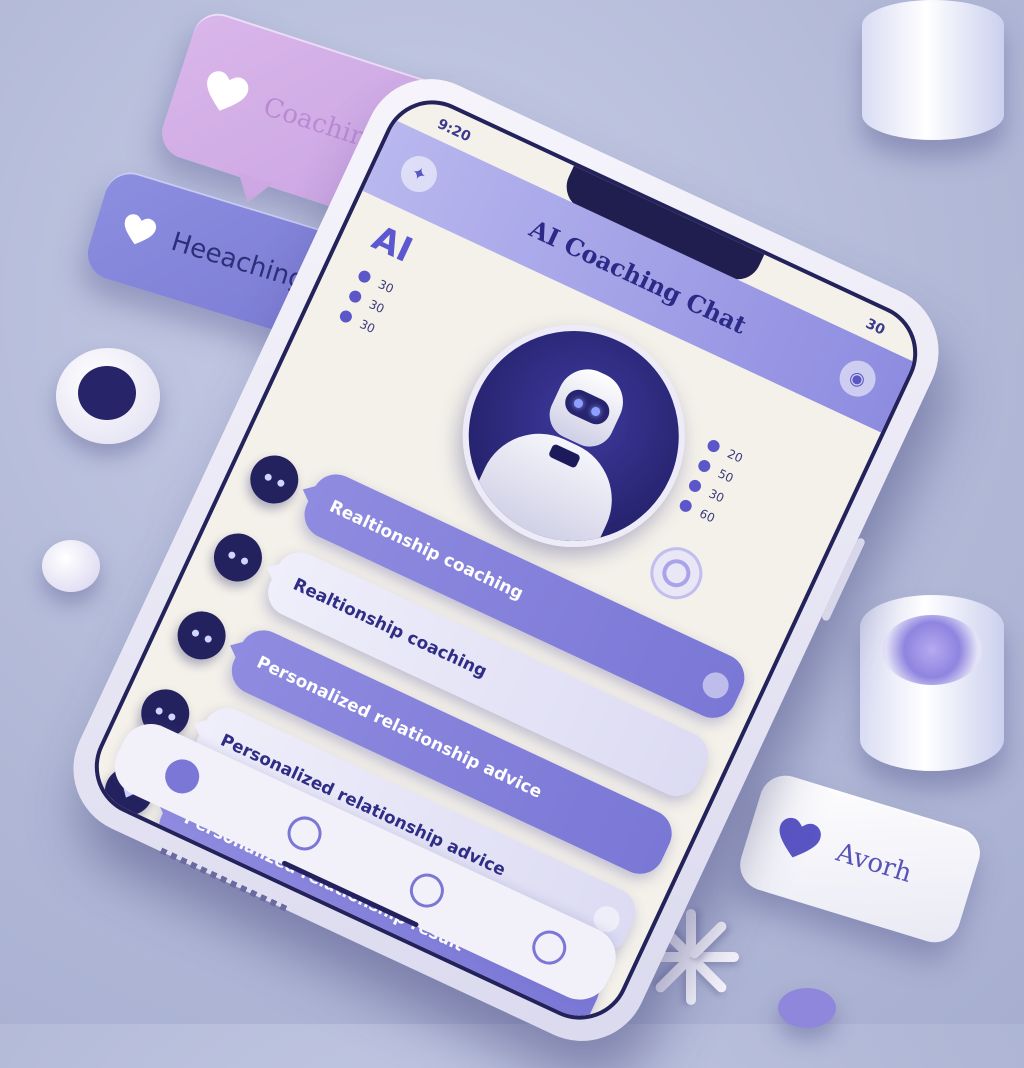 This screenshot has width=1024, height=1068. I want to click on chat-icon: ✦, so click(419, 174).